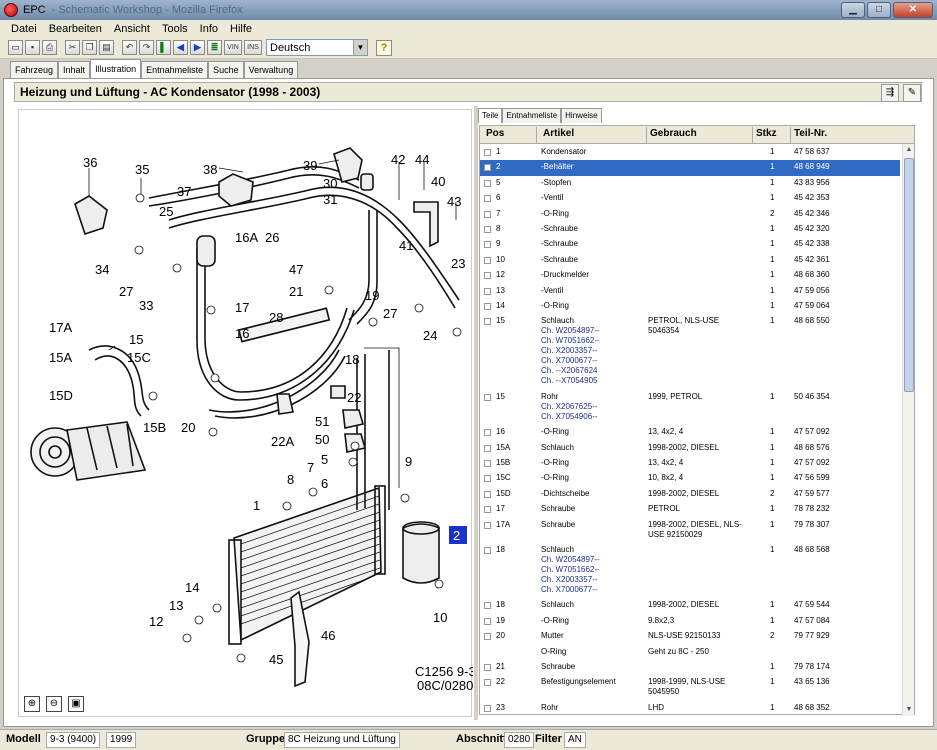 Image resolution: width=937 pixels, height=750 pixels. What do you see at coordinates (909, 710) in the screenshot?
I see `scroll-down-icon: ▼` at bounding box center [909, 710].